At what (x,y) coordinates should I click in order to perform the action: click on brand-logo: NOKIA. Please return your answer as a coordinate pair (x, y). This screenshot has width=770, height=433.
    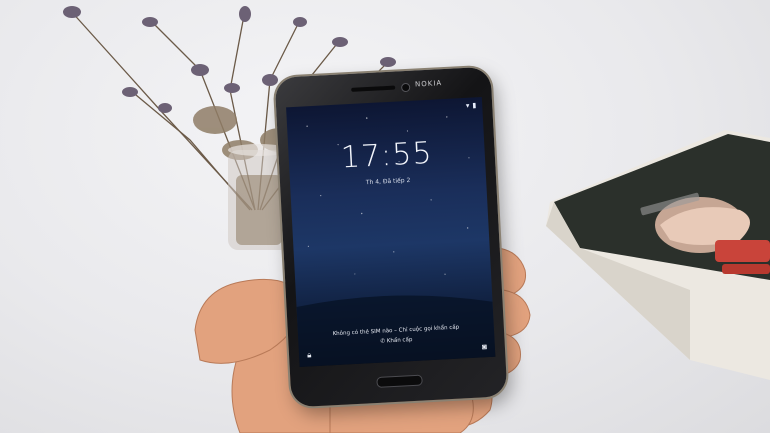
    Looking at the image, I should click on (428, 84).